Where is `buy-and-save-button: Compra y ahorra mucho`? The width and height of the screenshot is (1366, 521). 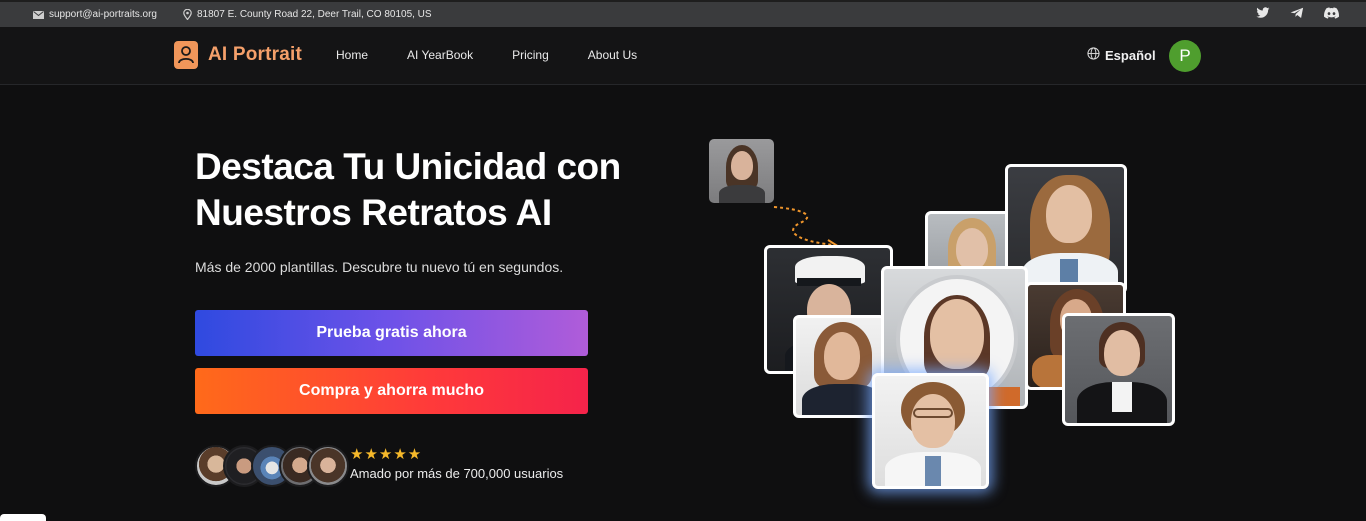
buy-and-save-button: Compra y ahorra mucho is located at coordinates (391, 391).